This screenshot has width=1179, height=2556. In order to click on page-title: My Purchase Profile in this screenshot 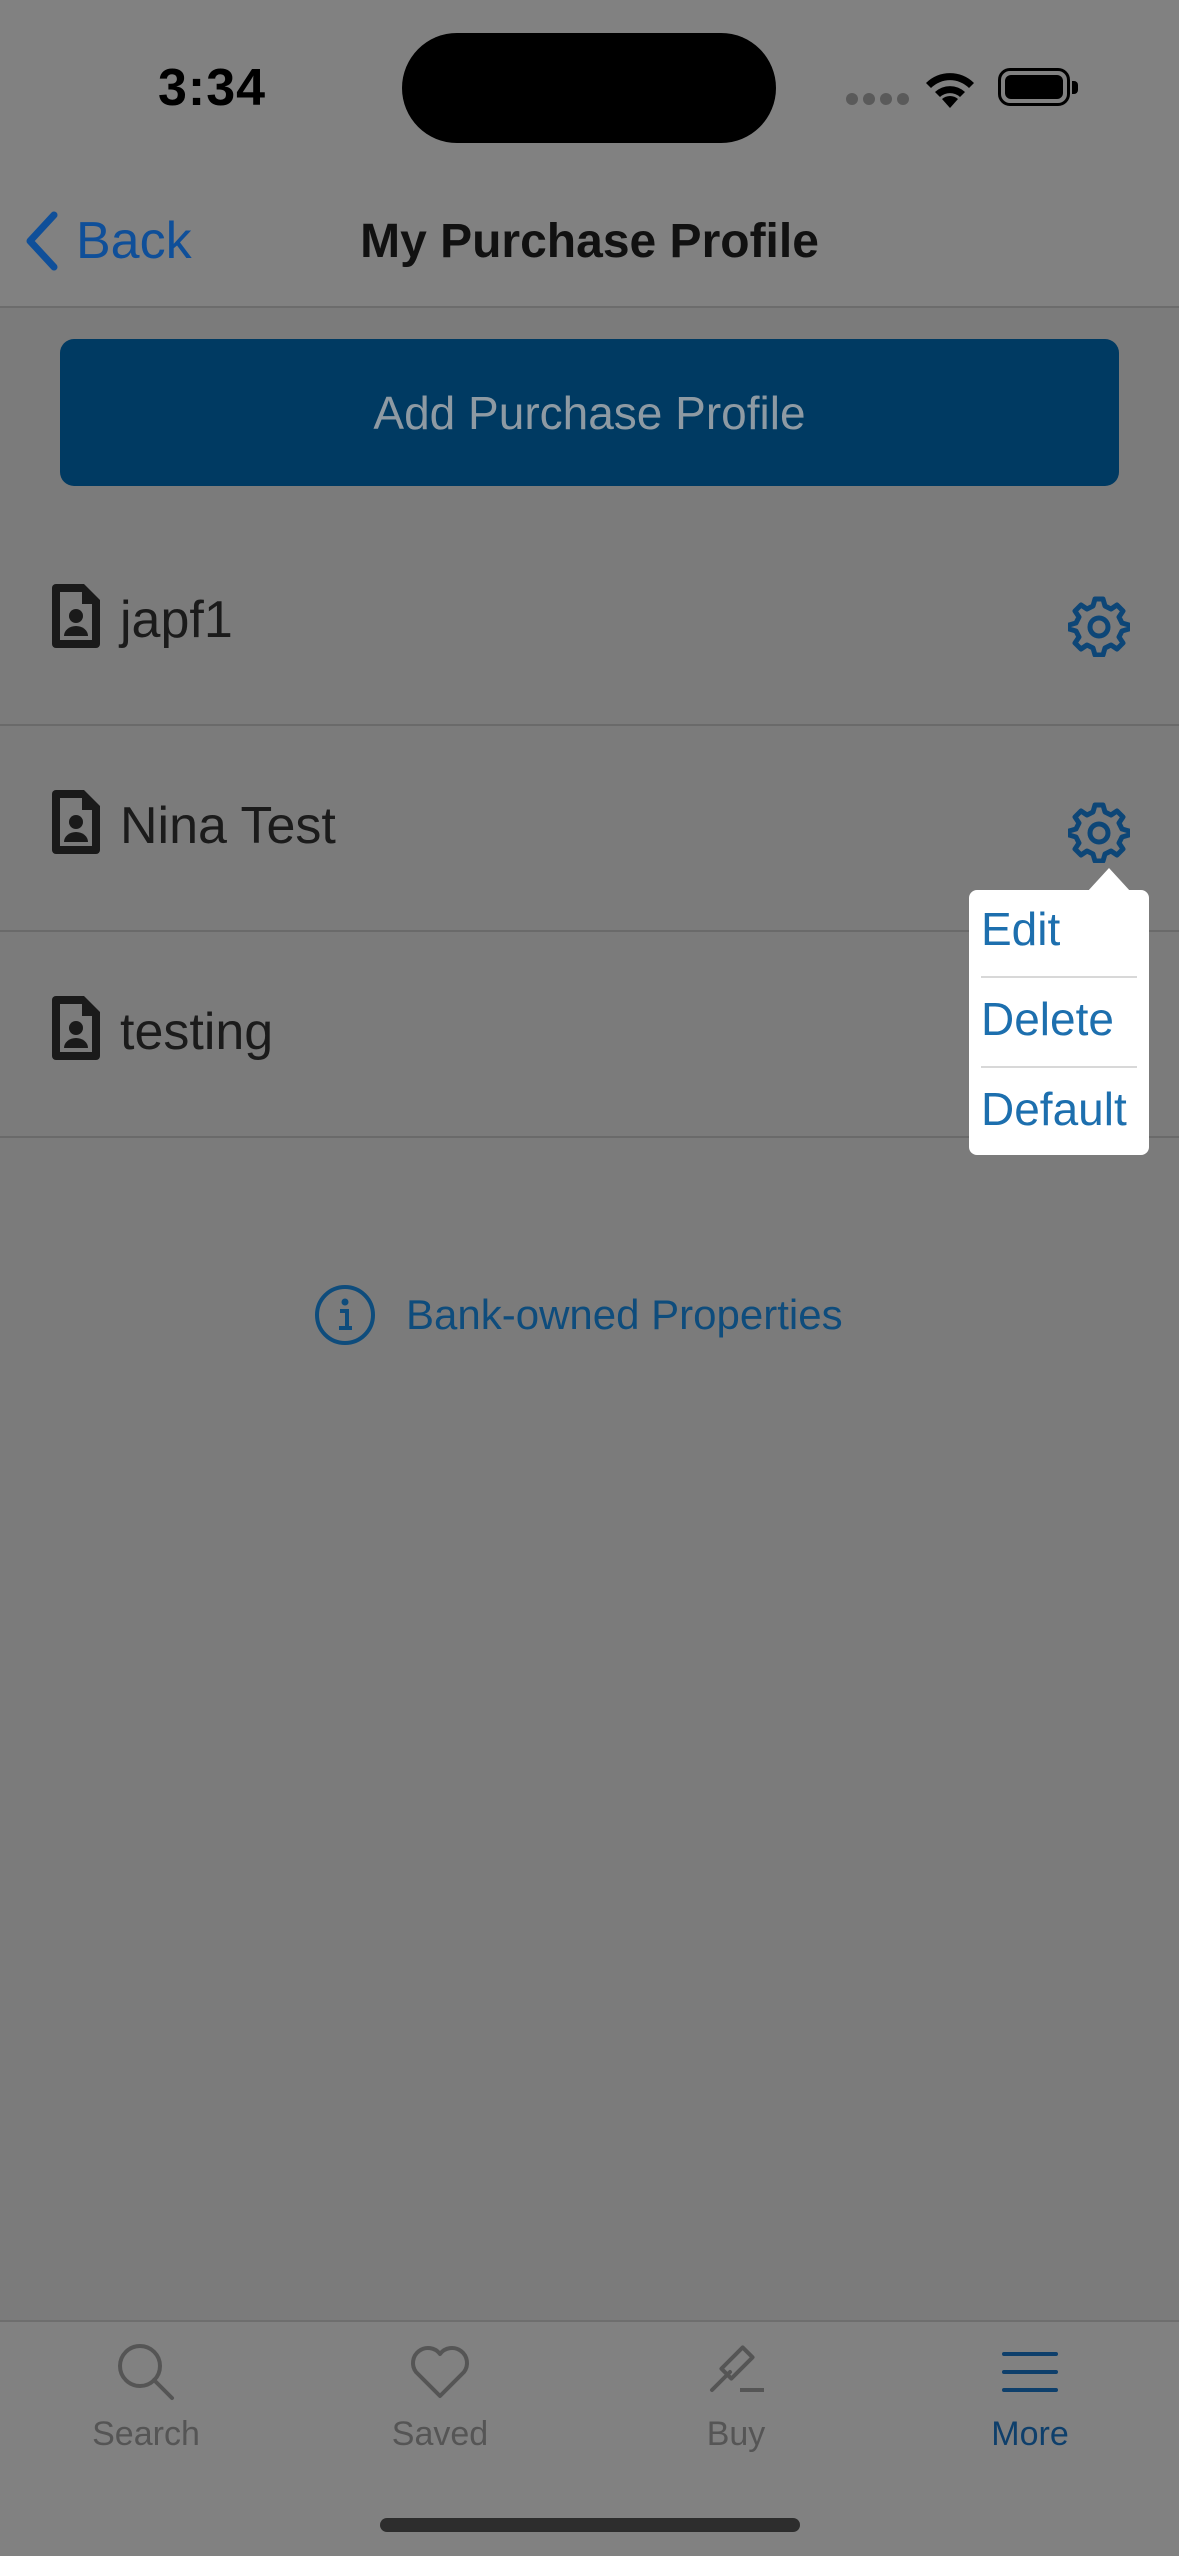, I will do `click(589, 241)`.